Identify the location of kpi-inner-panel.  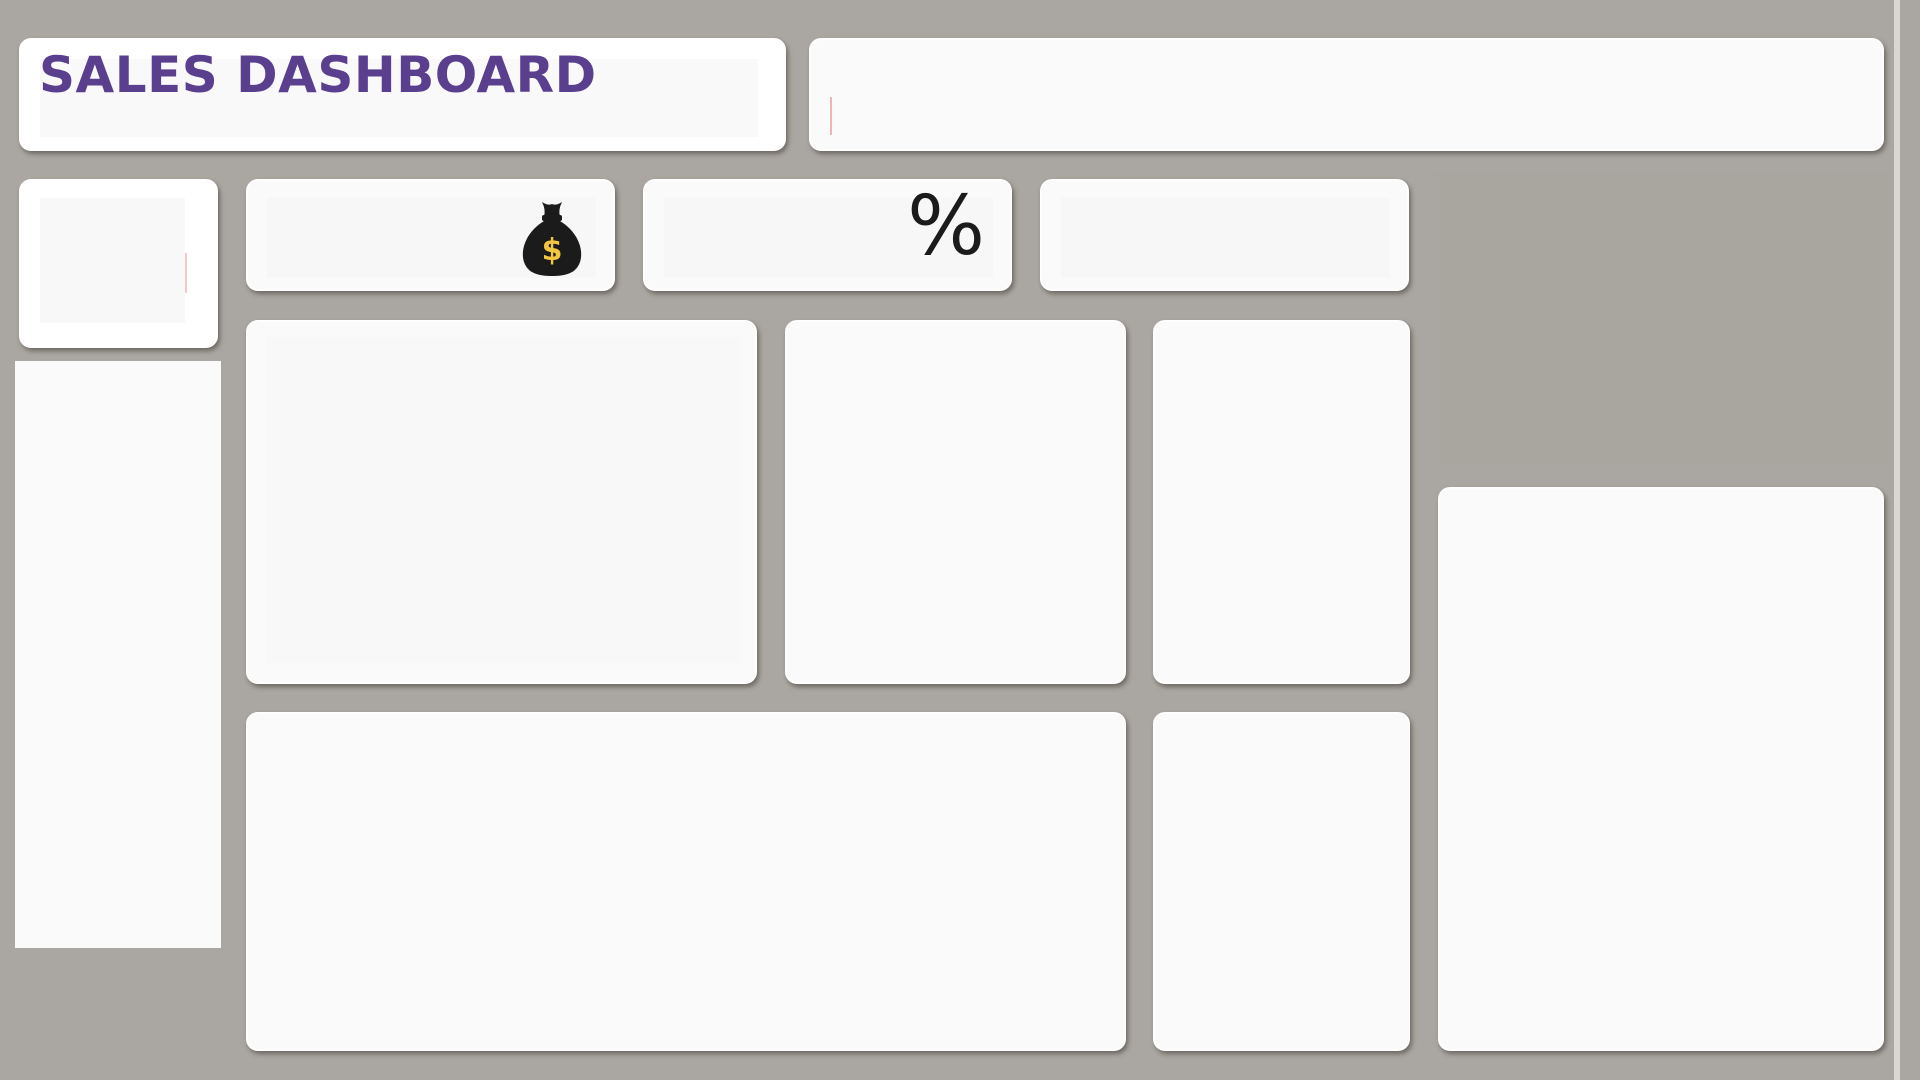
(1225, 238).